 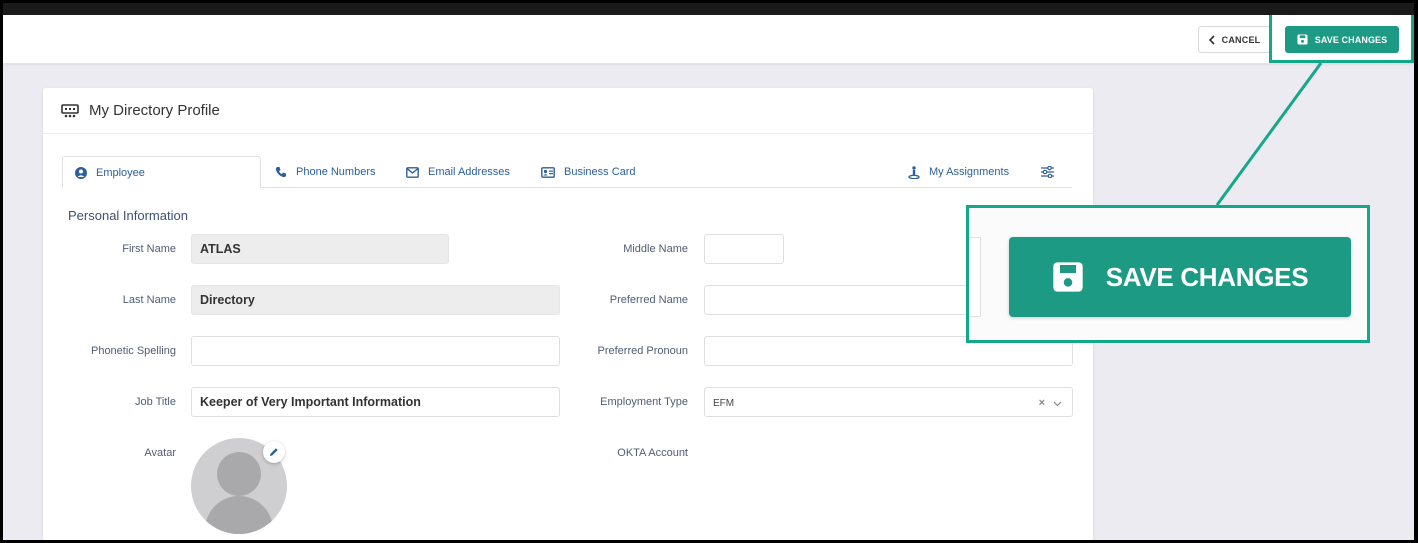 What do you see at coordinates (643, 351) in the screenshot?
I see `preferred-pronoun-label: Preferred Pronoun` at bounding box center [643, 351].